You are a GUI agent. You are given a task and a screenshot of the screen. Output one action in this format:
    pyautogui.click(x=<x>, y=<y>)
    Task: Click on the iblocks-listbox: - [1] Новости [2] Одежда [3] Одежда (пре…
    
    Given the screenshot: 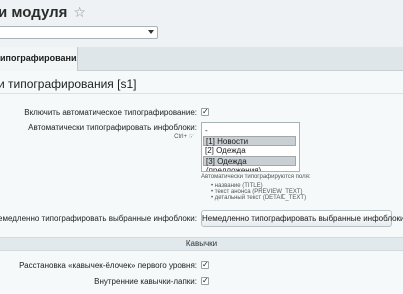 What is the action you would take?
    pyautogui.click(x=250, y=147)
    